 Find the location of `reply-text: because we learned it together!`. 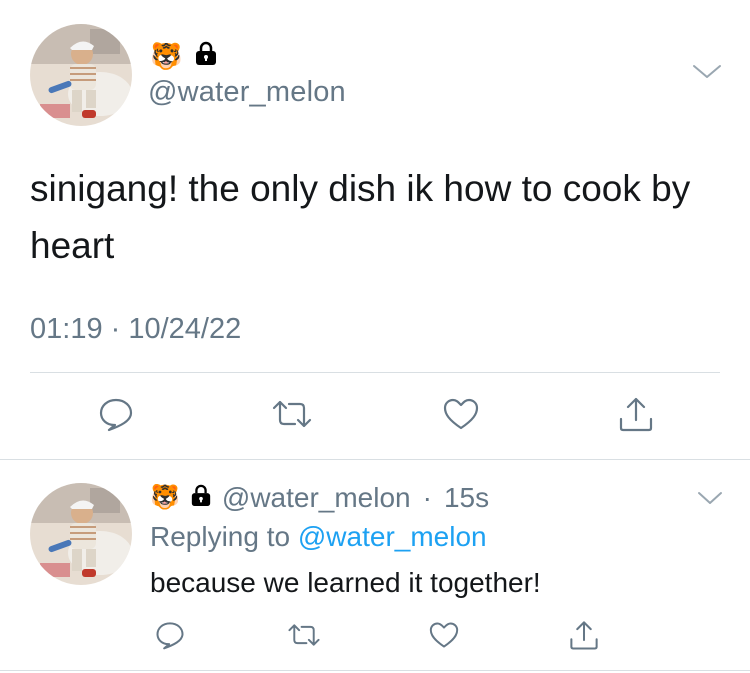

reply-text: because we learned it together! is located at coordinates (345, 582).